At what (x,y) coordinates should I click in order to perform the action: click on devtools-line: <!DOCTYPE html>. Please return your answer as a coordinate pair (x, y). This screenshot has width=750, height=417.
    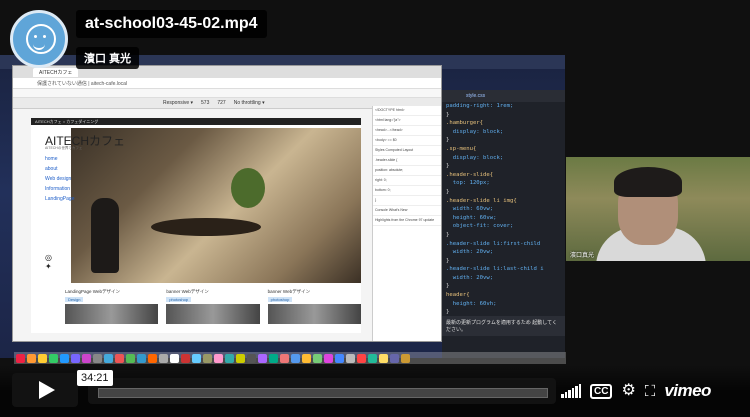
    Looking at the image, I should click on (407, 111).